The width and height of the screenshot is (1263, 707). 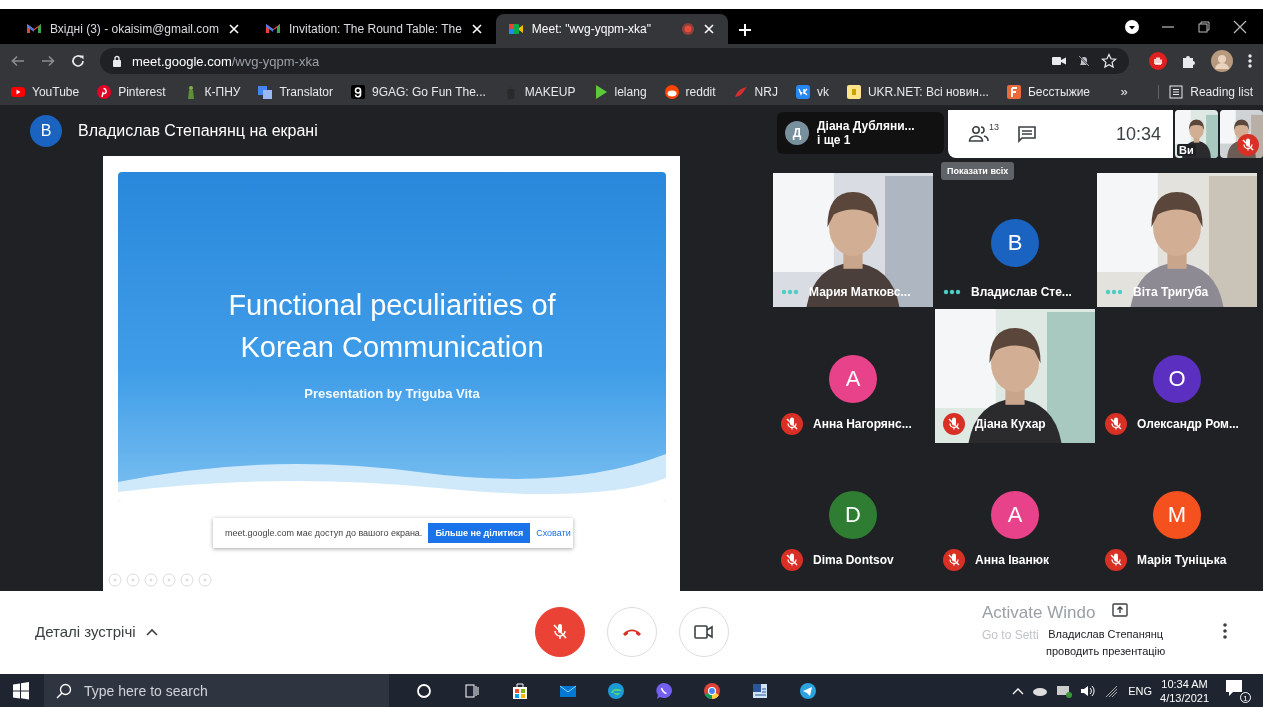 I want to click on bookmark: YouTube, so click(x=45, y=91).